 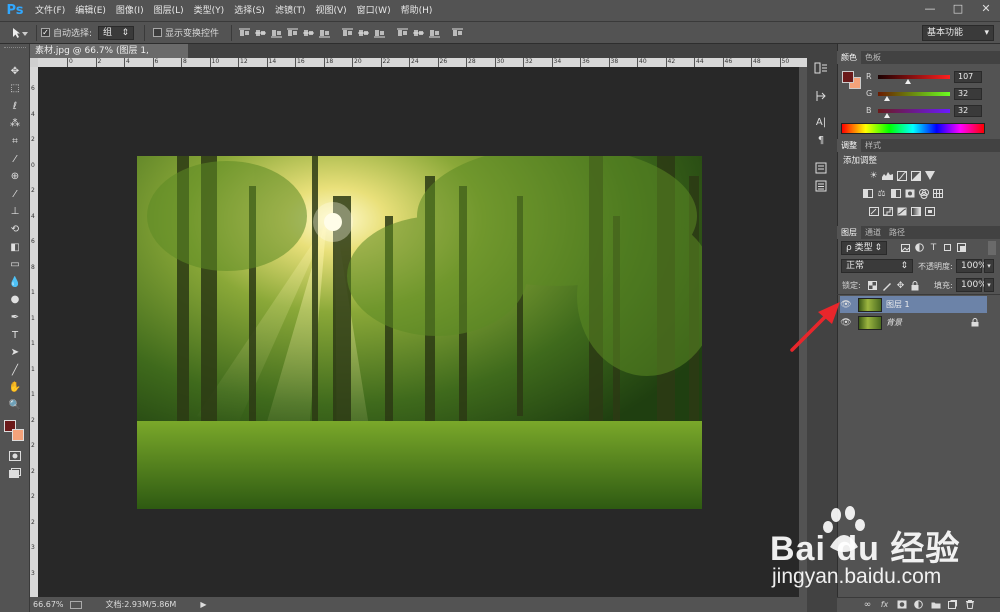 I want to click on lock-pixels-icon, so click(x=886, y=285).